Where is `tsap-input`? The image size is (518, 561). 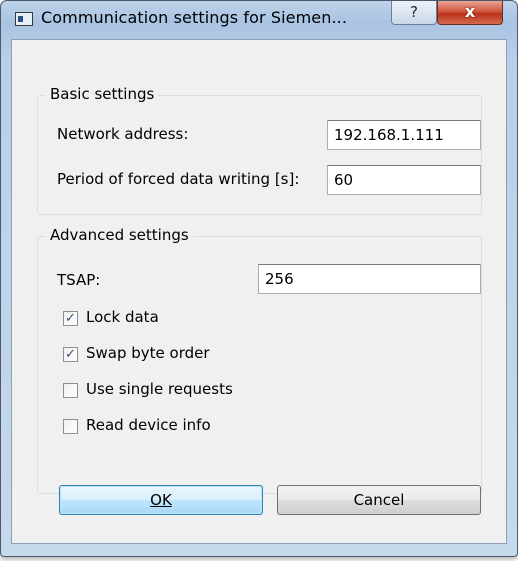 tsap-input is located at coordinates (369, 279).